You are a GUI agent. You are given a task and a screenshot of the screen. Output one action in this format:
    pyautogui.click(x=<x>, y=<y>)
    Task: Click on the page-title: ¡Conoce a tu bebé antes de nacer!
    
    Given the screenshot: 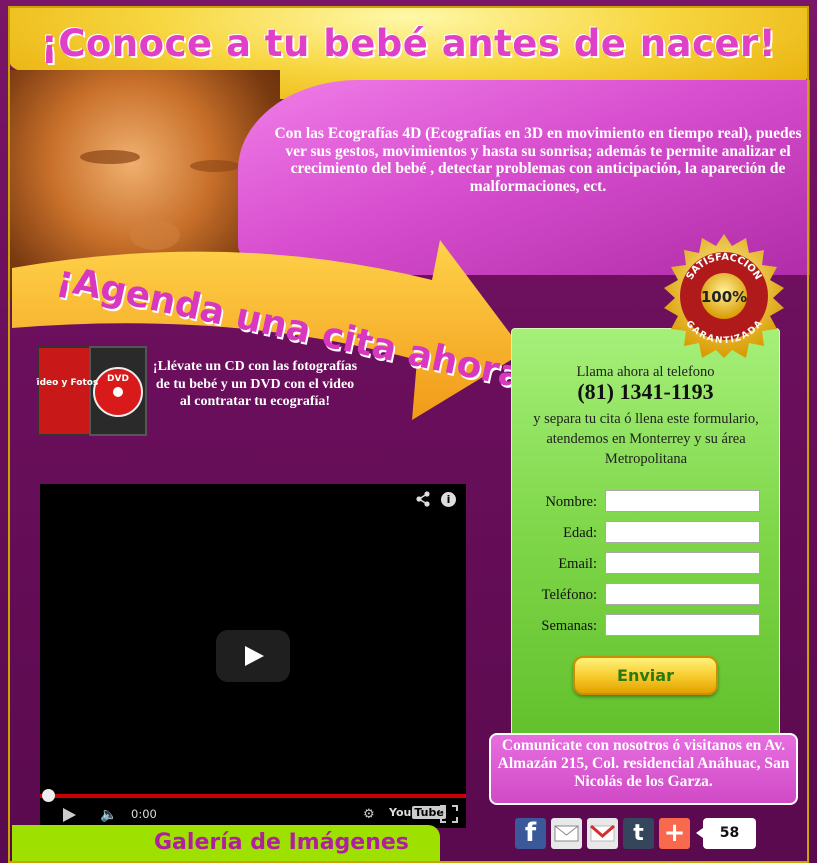 What is the action you would take?
    pyautogui.click(x=408, y=43)
    